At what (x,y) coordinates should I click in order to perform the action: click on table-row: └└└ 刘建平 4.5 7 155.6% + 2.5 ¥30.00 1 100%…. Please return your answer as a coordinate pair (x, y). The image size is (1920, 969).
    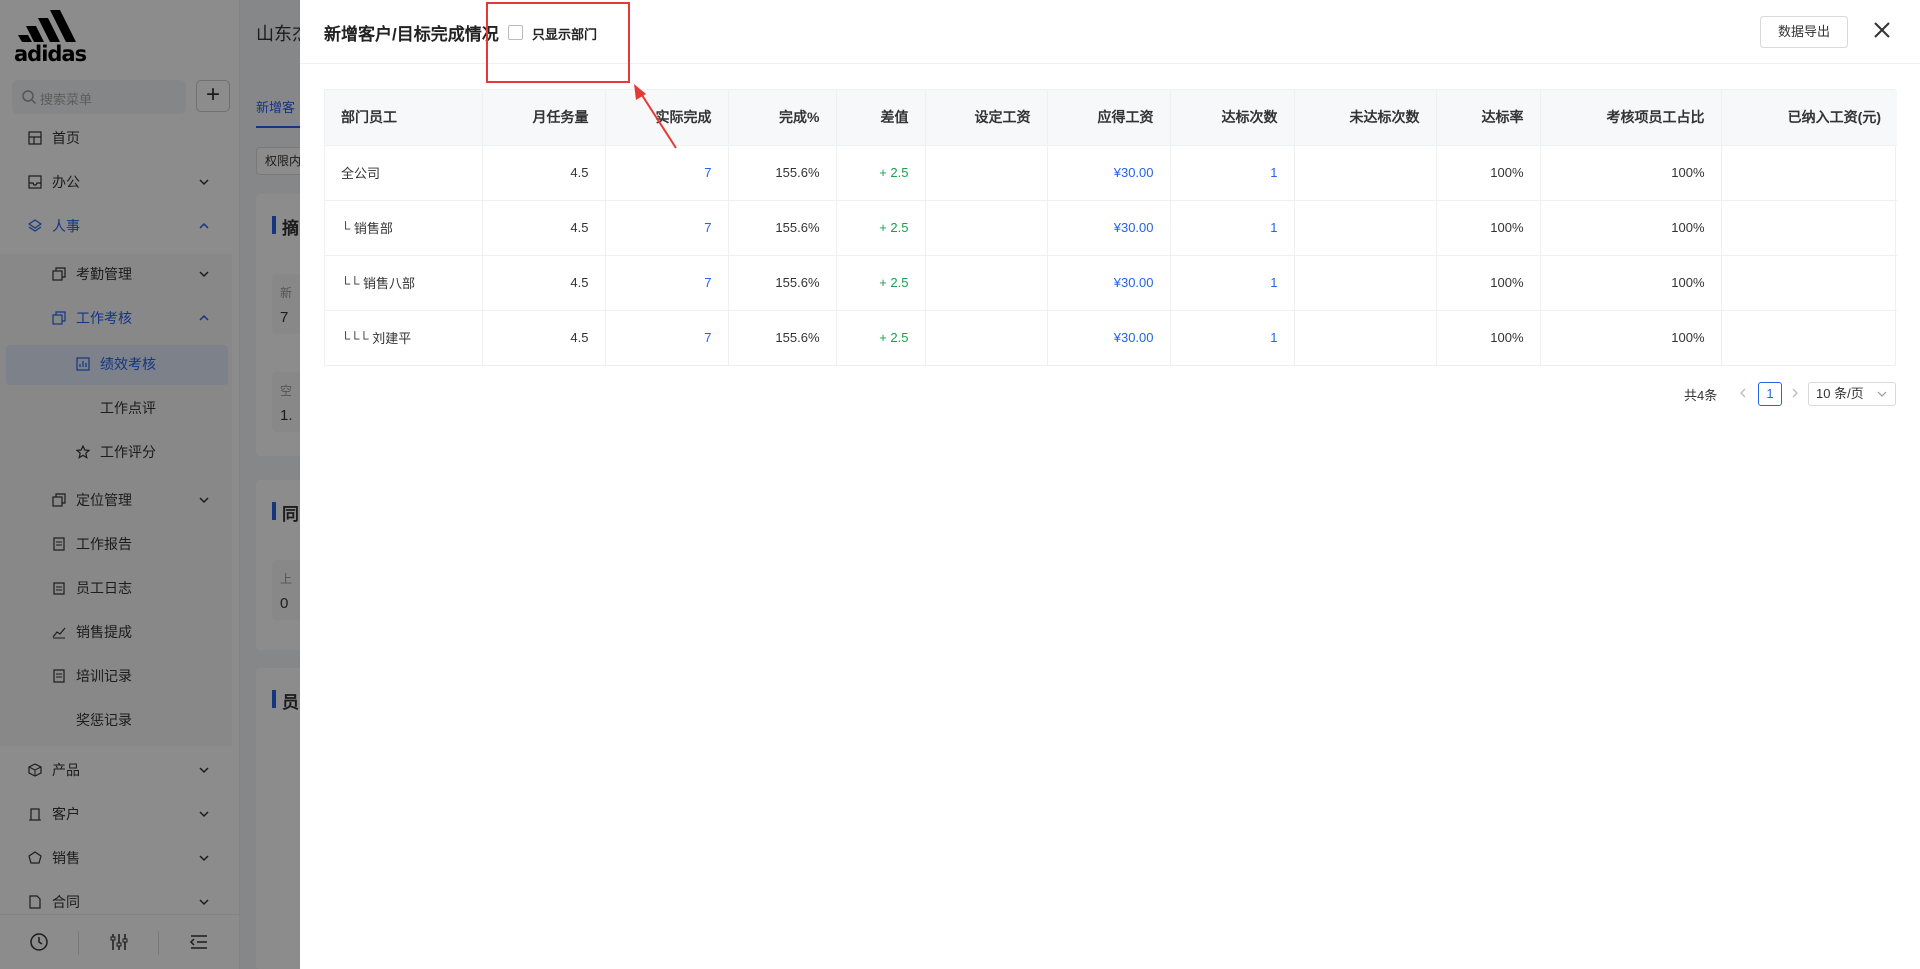
    Looking at the image, I should click on (1111, 337).